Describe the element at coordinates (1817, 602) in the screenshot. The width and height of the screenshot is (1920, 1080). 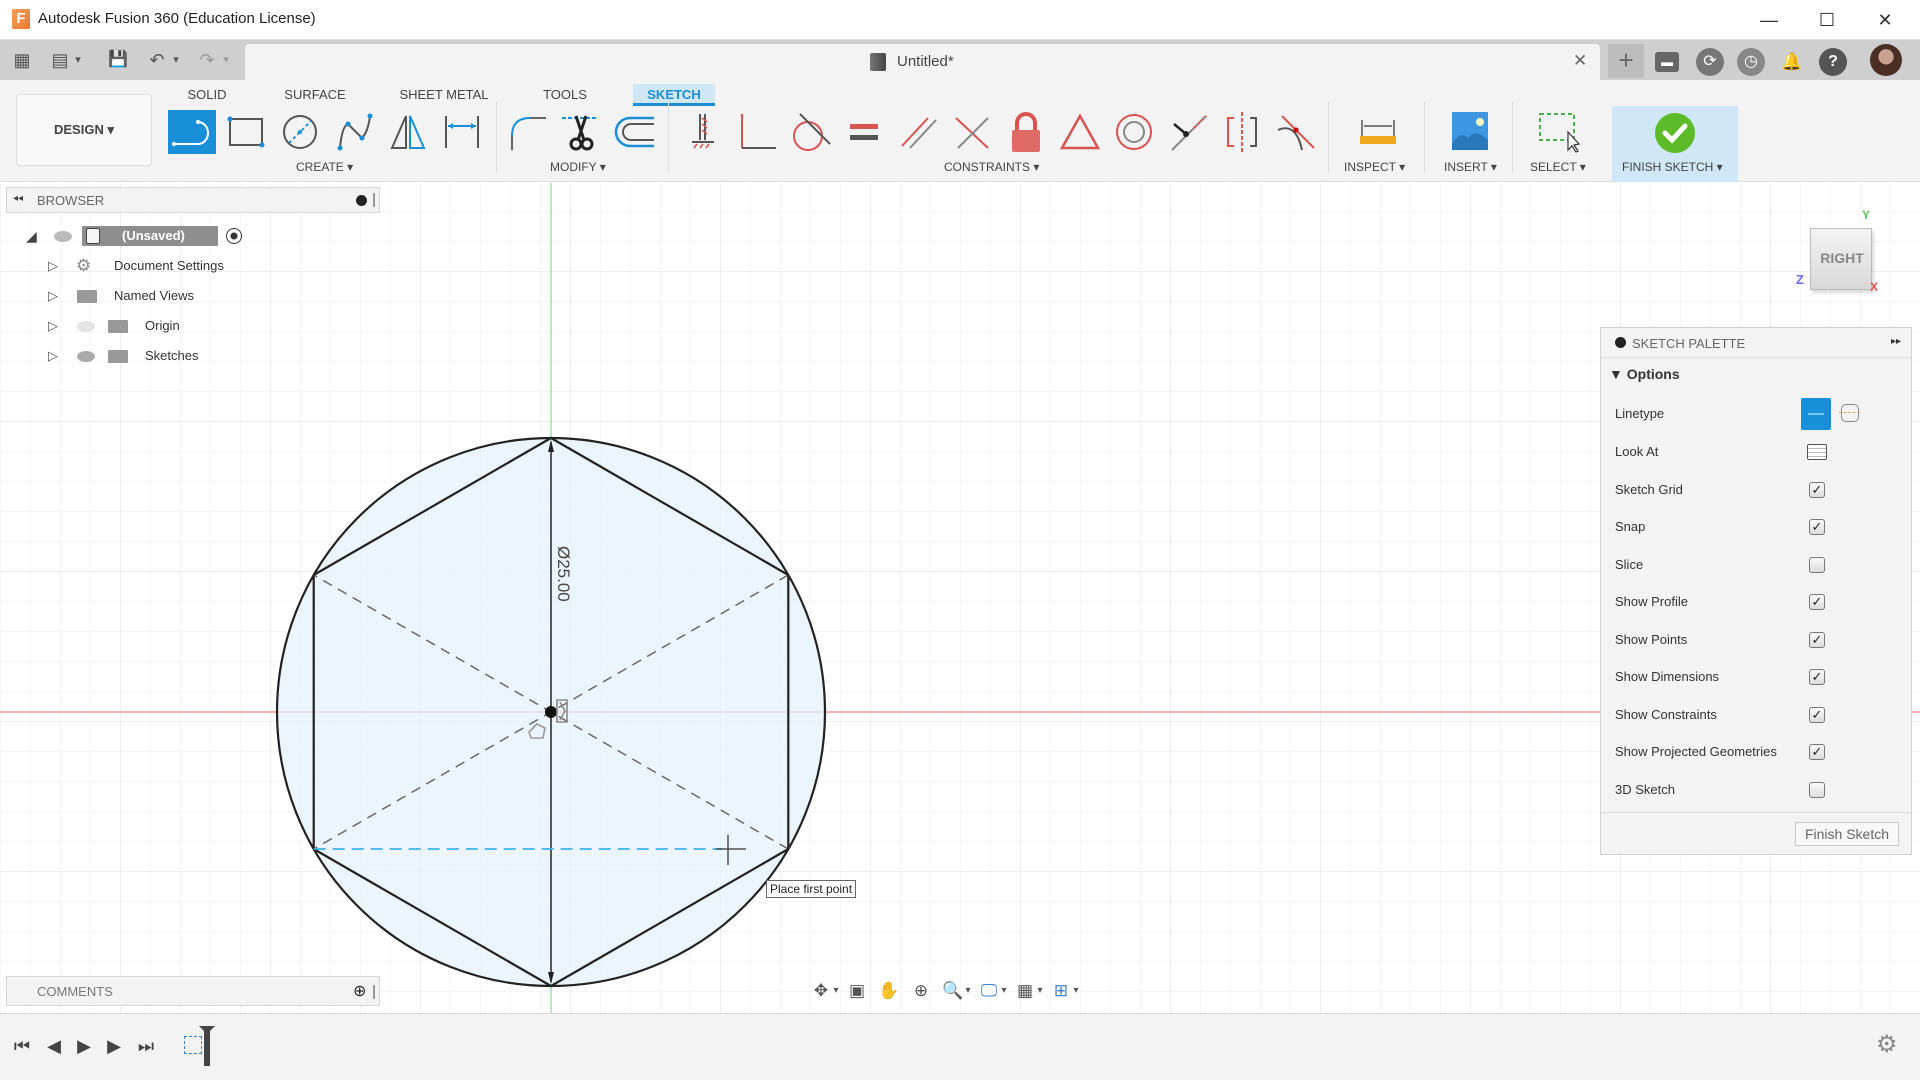
I see `show-profile-checkbox: ✓` at that location.